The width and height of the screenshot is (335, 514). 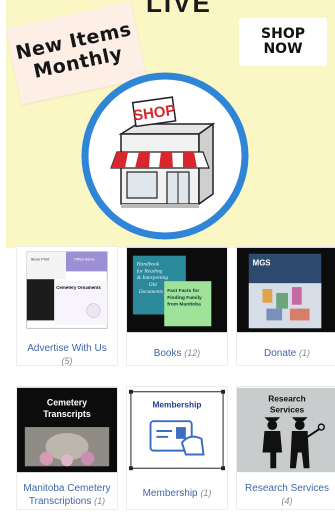 I want to click on category-caption: Research Services (4), so click(x=286, y=495).